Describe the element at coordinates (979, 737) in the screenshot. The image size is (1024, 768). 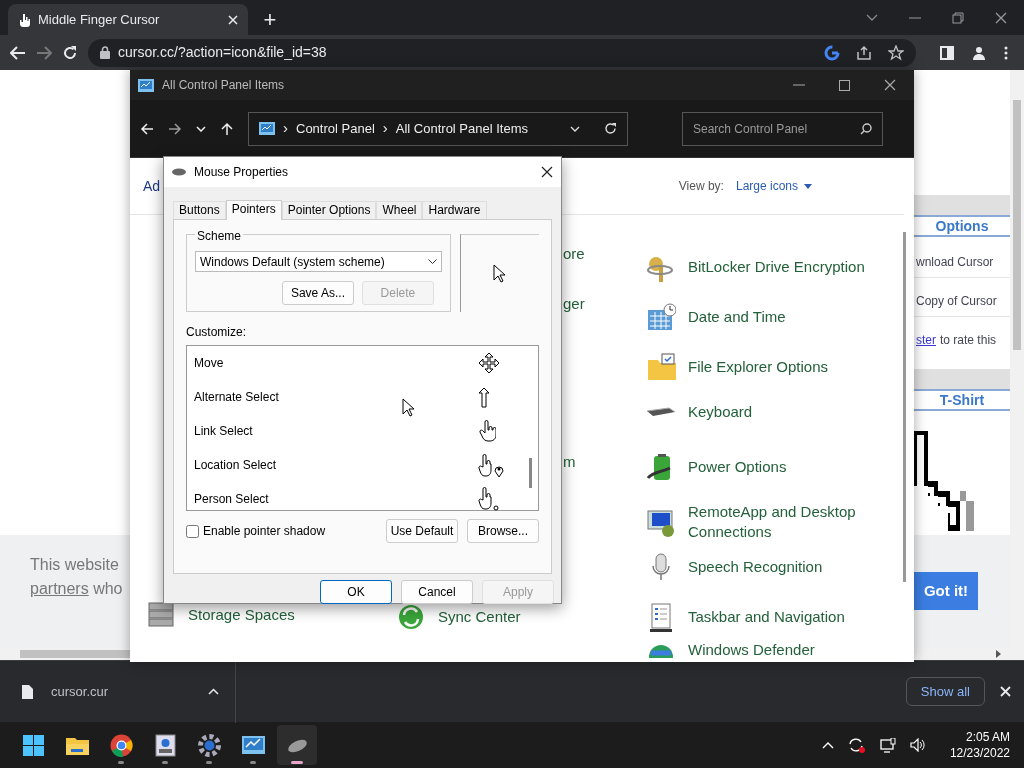
I see `clock-time: 2:05 AM` at that location.